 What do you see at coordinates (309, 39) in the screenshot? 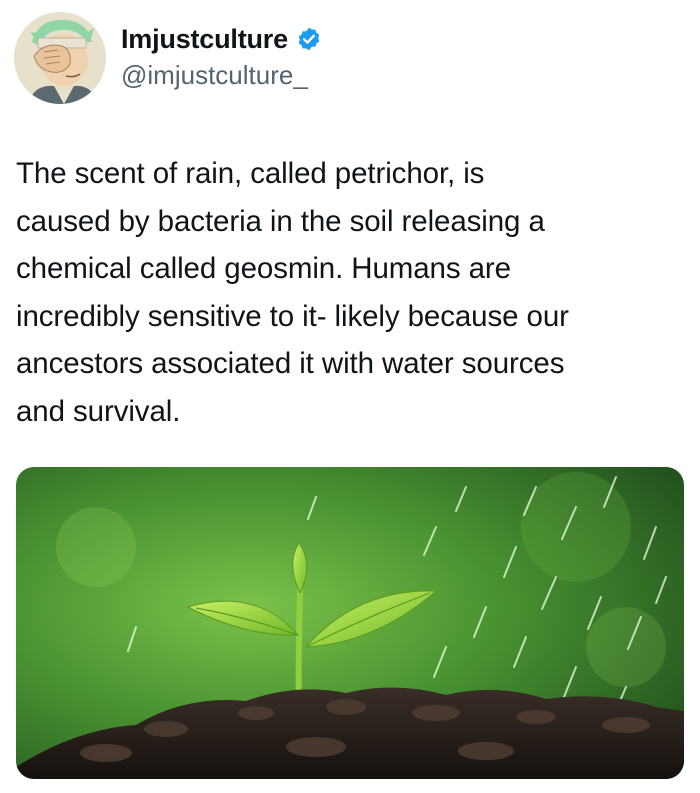
I see `verified-badge-icon` at bounding box center [309, 39].